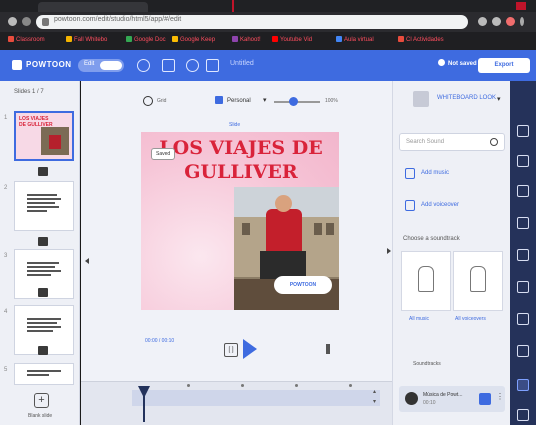 Image resolution: width=536 pixels, height=425 pixels. What do you see at coordinates (250, 349) in the screenshot?
I see `play-icon` at bounding box center [250, 349].